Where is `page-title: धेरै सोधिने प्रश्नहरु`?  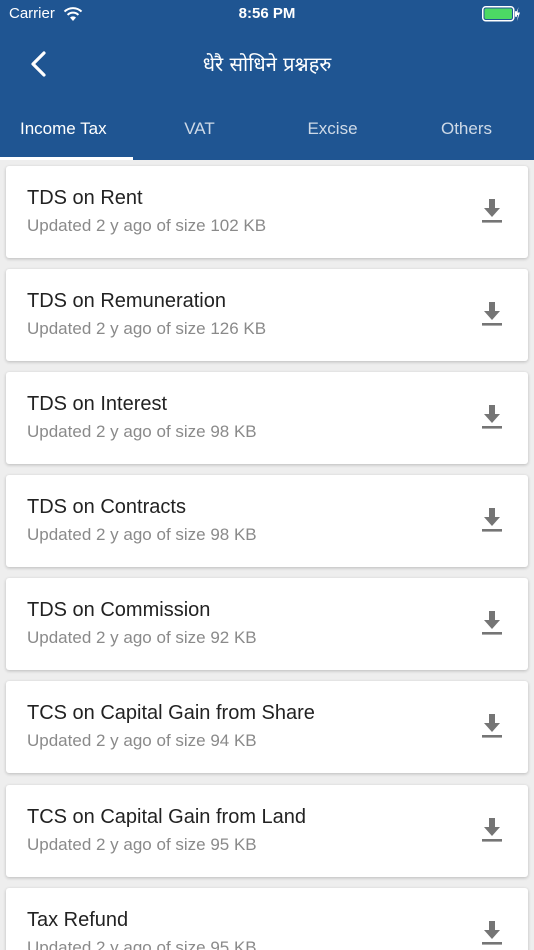
page-title: धेरै सोधिने प्रश्नहरु is located at coordinates (267, 64).